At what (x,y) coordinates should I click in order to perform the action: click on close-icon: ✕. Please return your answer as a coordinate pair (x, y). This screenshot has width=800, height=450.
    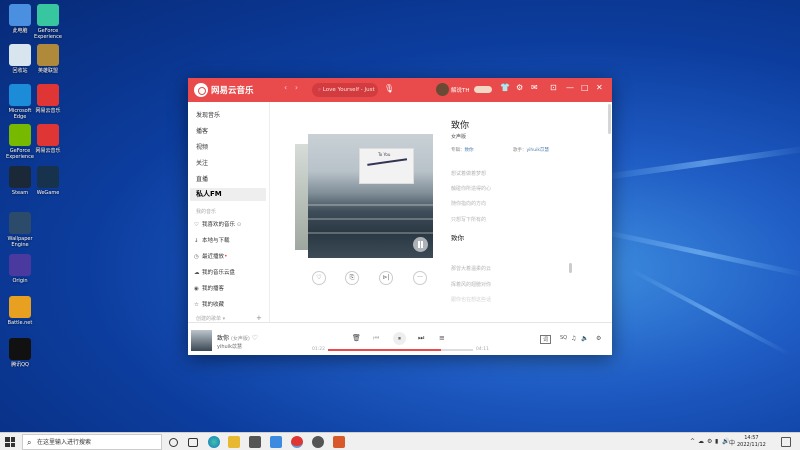
    Looking at the image, I should click on (599, 87).